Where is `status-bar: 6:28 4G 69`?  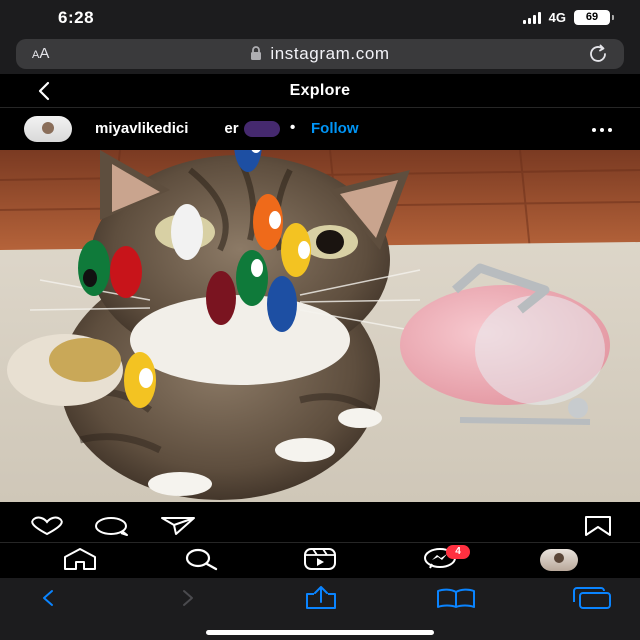
status-bar: 6:28 4G 69 is located at coordinates (320, 18).